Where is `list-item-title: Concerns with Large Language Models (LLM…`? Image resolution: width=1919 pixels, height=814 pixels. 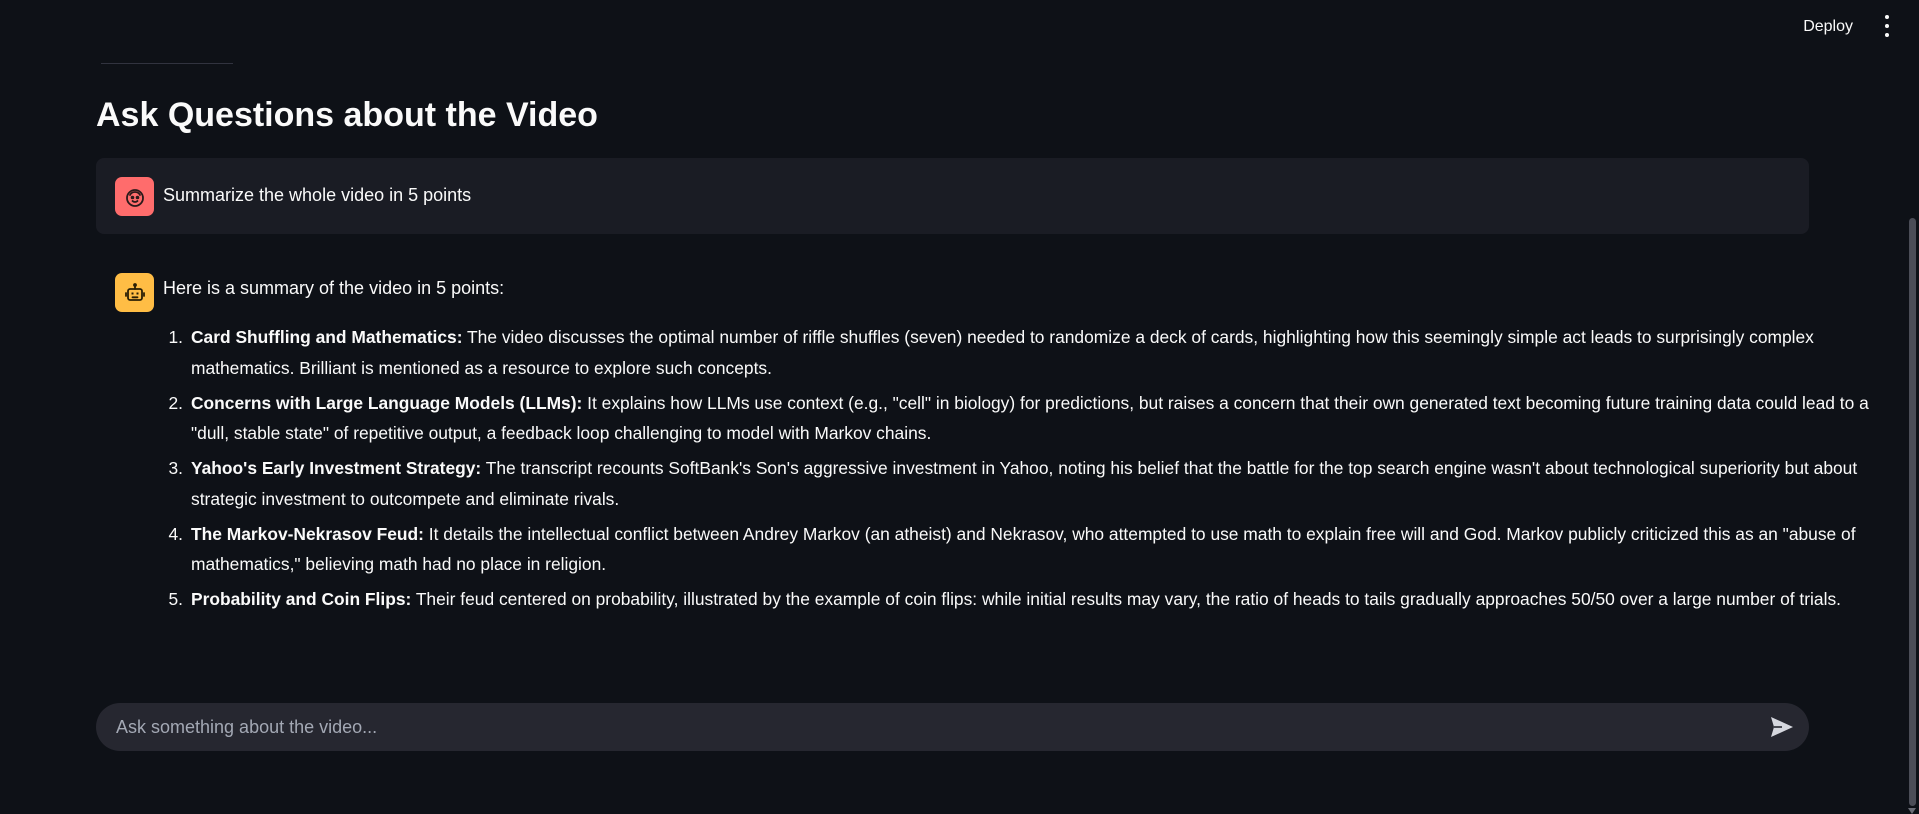 list-item-title: Concerns with Large Language Models (LLM… is located at coordinates (387, 402).